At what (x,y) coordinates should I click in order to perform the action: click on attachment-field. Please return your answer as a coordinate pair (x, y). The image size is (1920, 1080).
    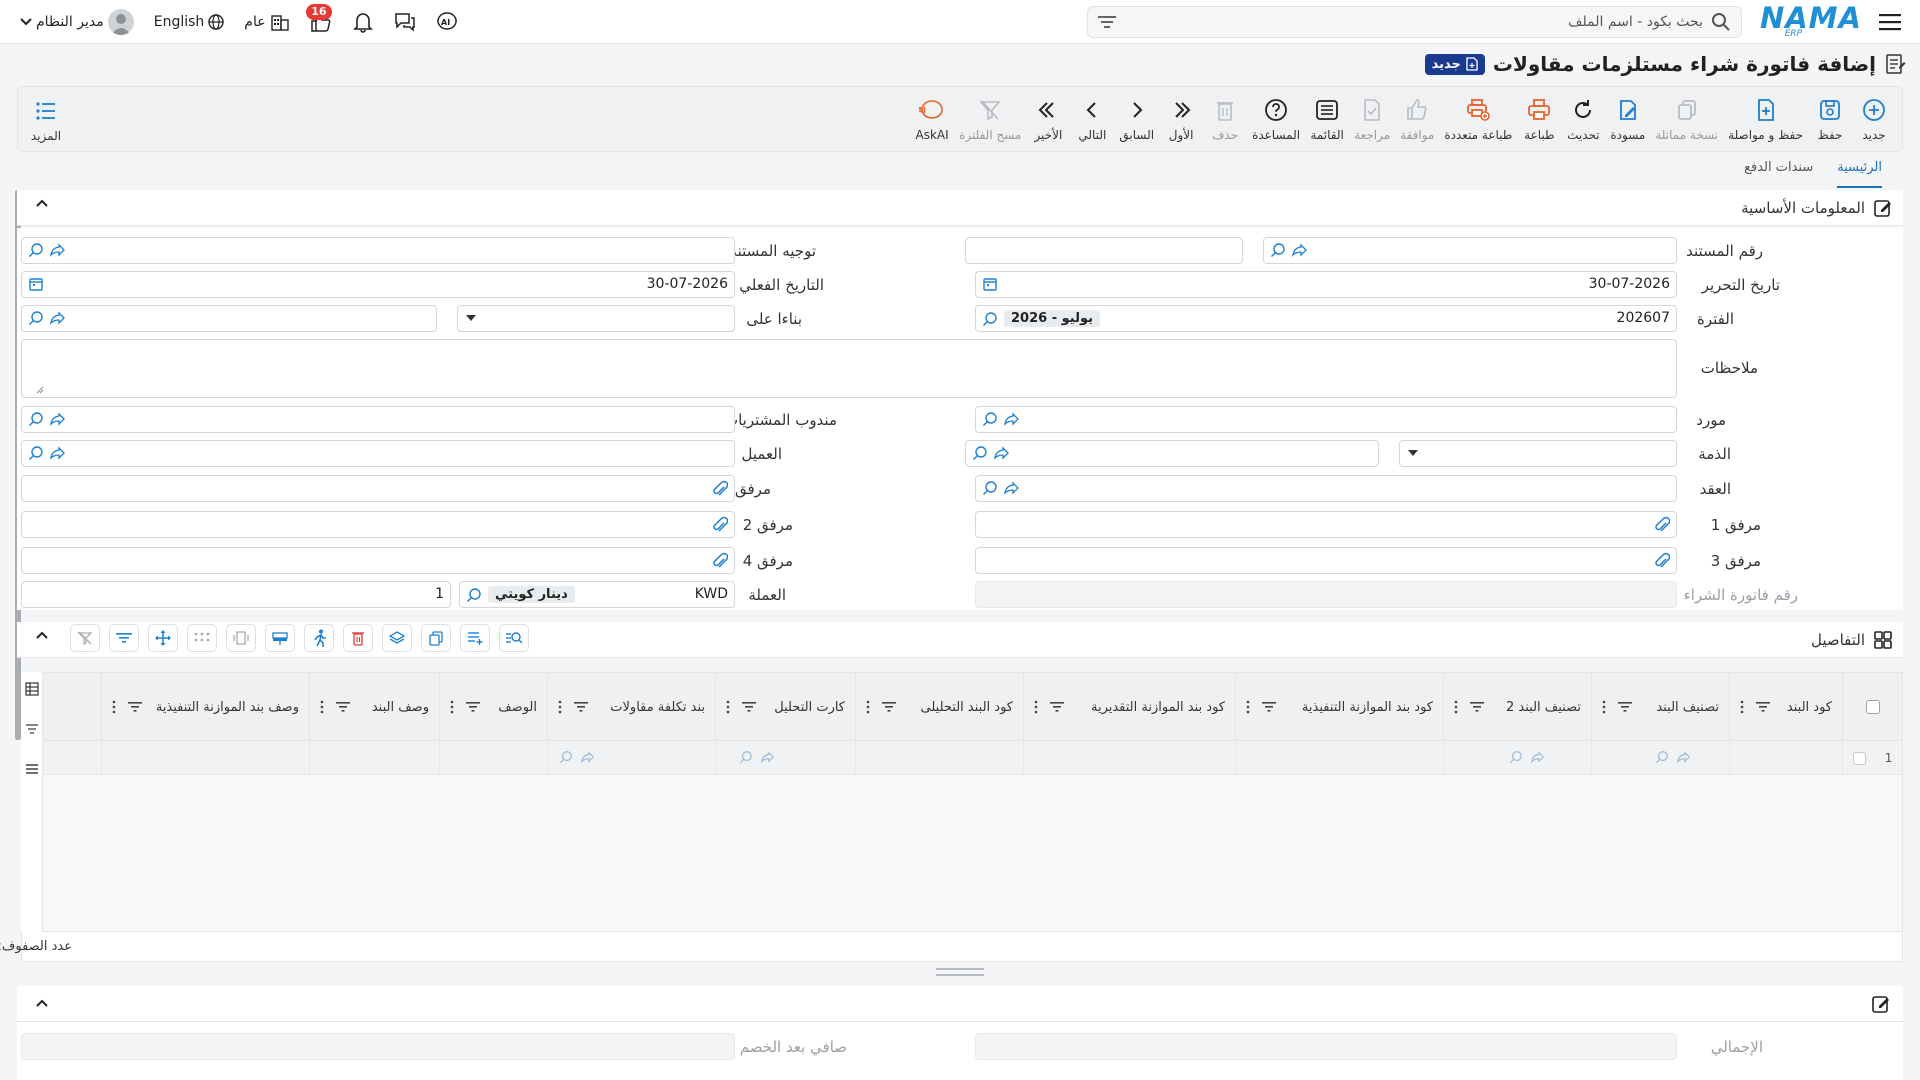
    Looking at the image, I should click on (378, 488).